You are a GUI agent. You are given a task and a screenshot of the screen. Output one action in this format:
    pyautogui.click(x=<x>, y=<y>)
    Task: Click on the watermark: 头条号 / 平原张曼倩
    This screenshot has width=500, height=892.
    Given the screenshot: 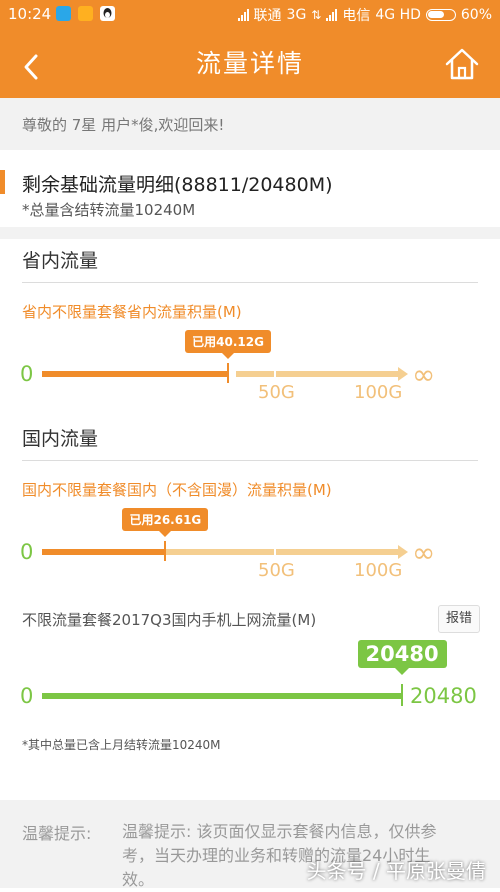 What is the action you would take?
    pyautogui.click(x=396, y=871)
    